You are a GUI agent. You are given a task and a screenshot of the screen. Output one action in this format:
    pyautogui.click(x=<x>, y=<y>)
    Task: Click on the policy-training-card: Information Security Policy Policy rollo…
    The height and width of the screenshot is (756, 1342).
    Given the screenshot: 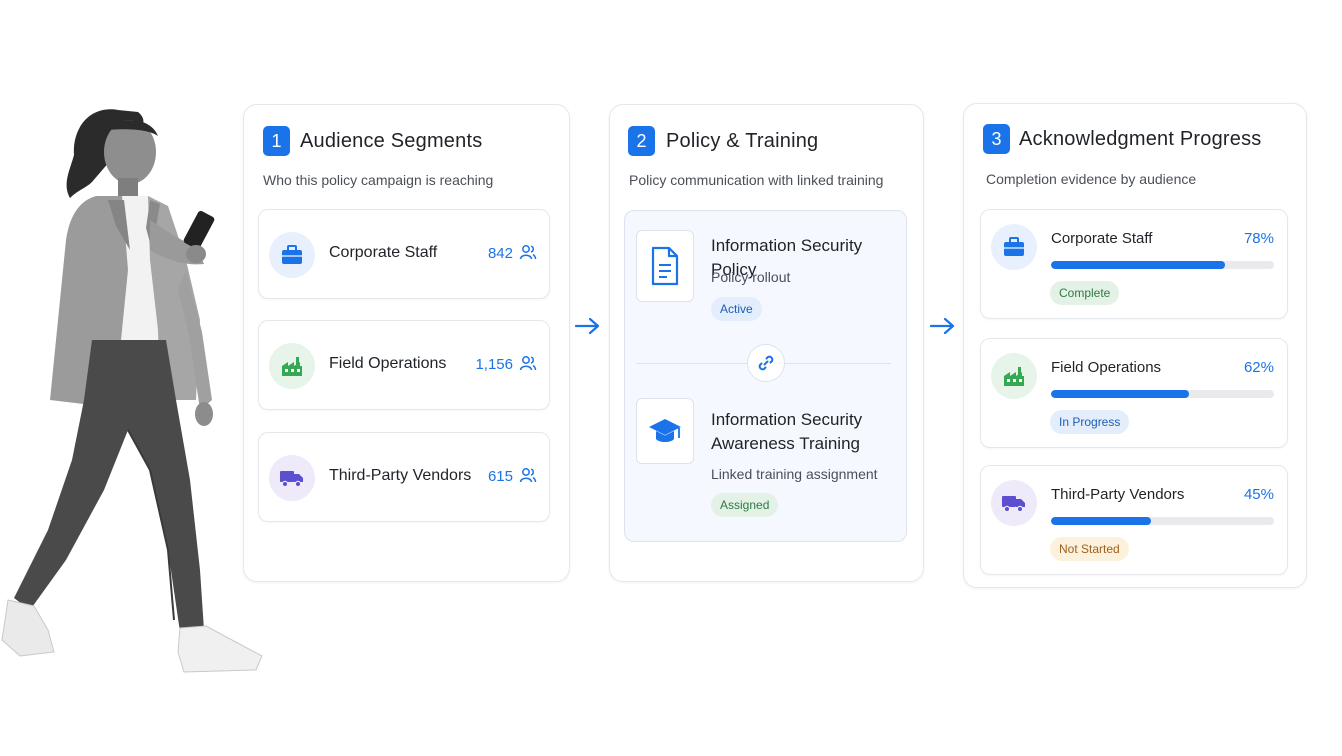 What is the action you would take?
    pyautogui.click(x=765, y=376)
    